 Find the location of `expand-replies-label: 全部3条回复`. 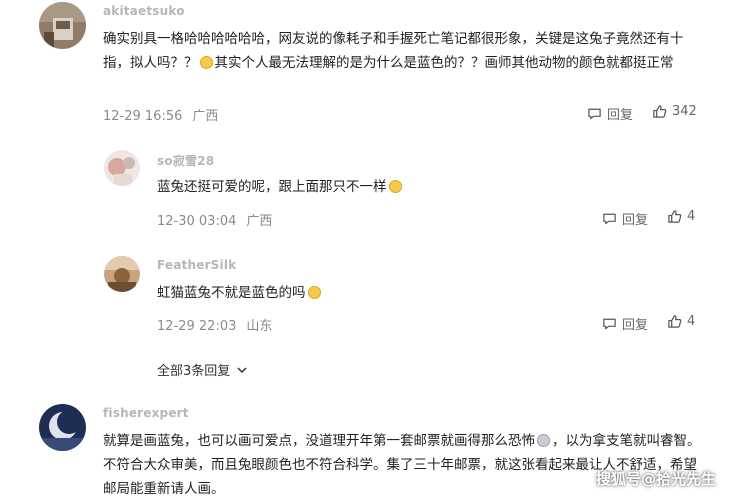

expand-replies-label: 全部3条回复 is located at coordinates (194, 371).